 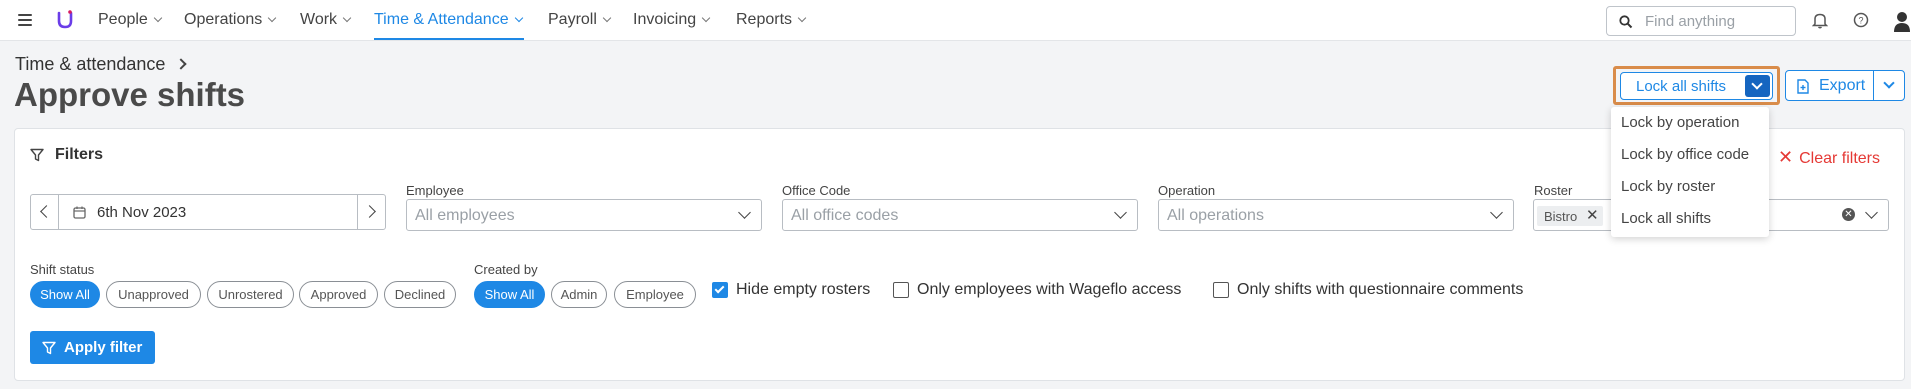 What do you see at coordinates (1626, 22) in the screenshot?
I see `search-icon` at bounding box center [1626, 22].